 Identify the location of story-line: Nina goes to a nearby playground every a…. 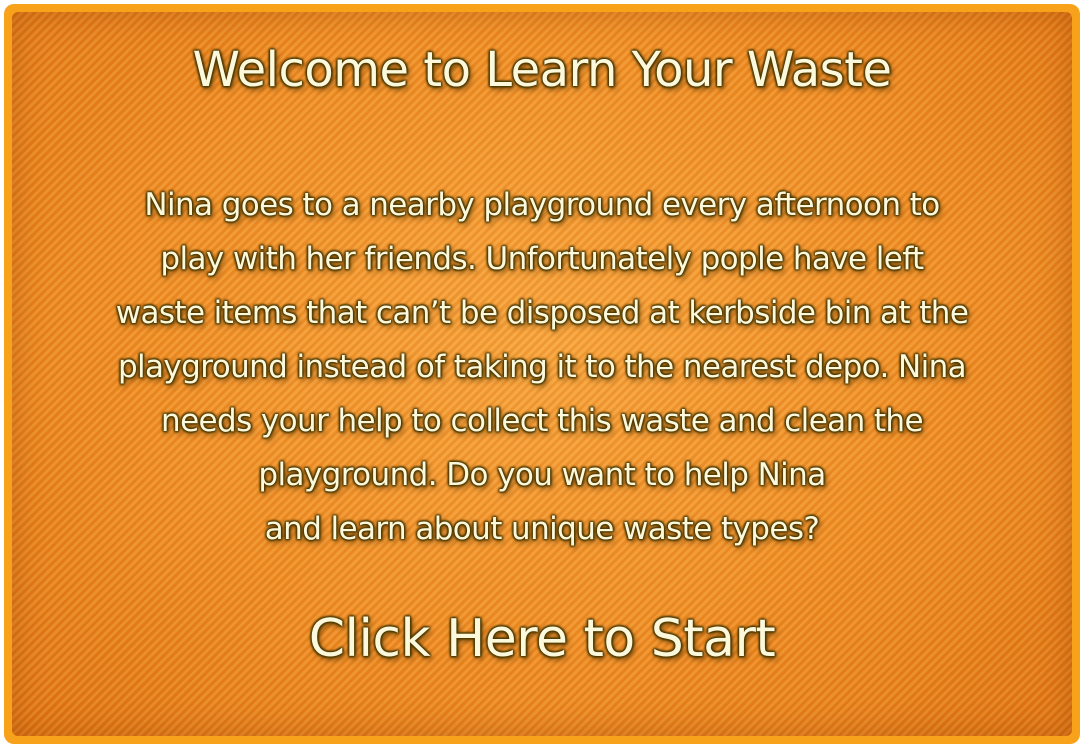
(542, 205).